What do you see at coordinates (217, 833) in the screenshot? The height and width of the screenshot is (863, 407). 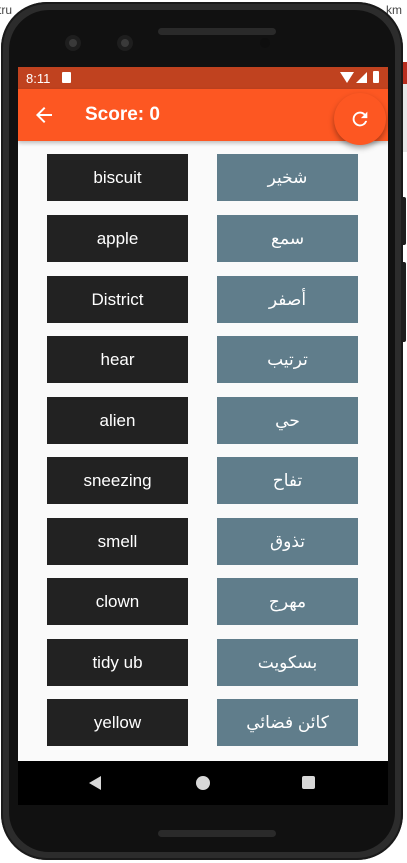 I see `bottom-speaker` at bounding box center [217, 833].